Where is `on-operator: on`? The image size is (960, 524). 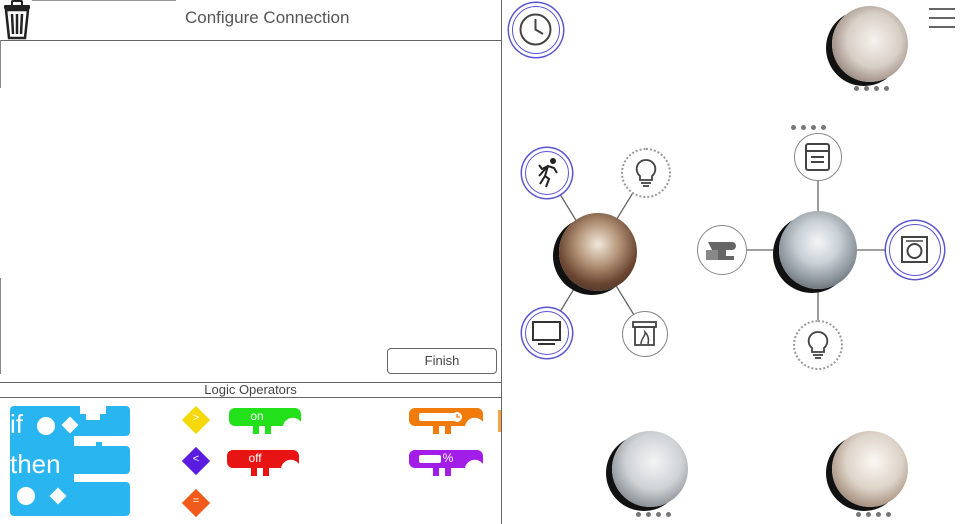 on-operator: on is located at coordinates (265, 422).